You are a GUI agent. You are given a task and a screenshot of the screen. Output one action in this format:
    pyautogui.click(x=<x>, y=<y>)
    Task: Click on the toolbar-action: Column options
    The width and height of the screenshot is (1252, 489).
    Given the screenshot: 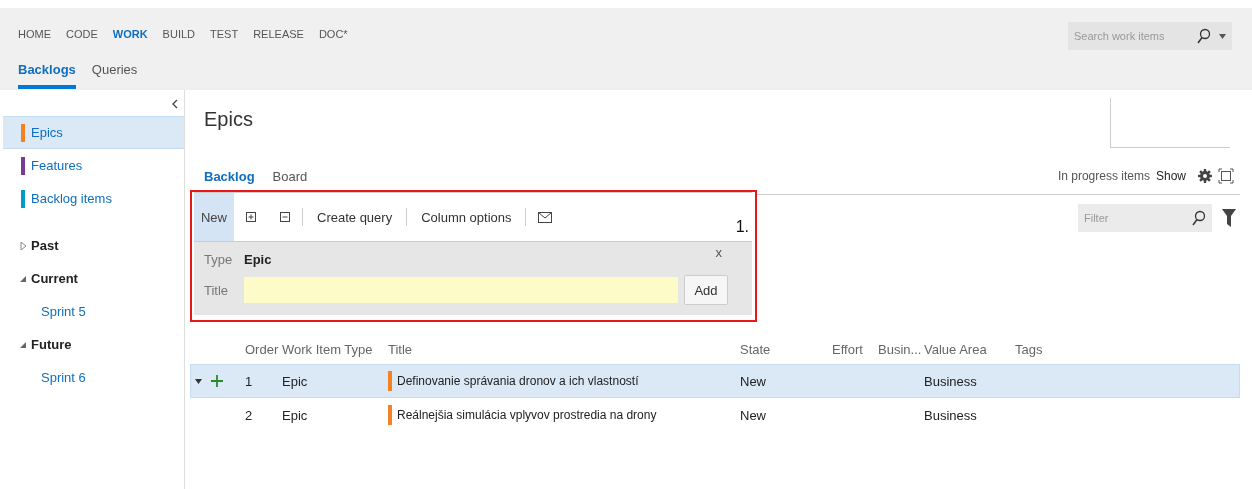 What is the action you would take?
    pyautogui.click(x=466, y=217)
    